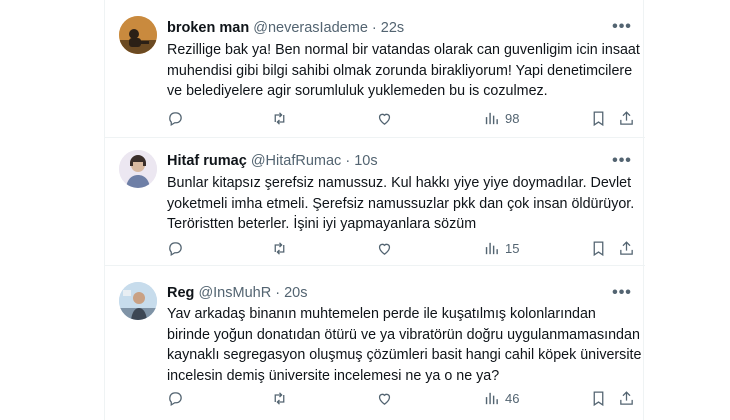  I want to click on views-button: 46, so click(501, 398).